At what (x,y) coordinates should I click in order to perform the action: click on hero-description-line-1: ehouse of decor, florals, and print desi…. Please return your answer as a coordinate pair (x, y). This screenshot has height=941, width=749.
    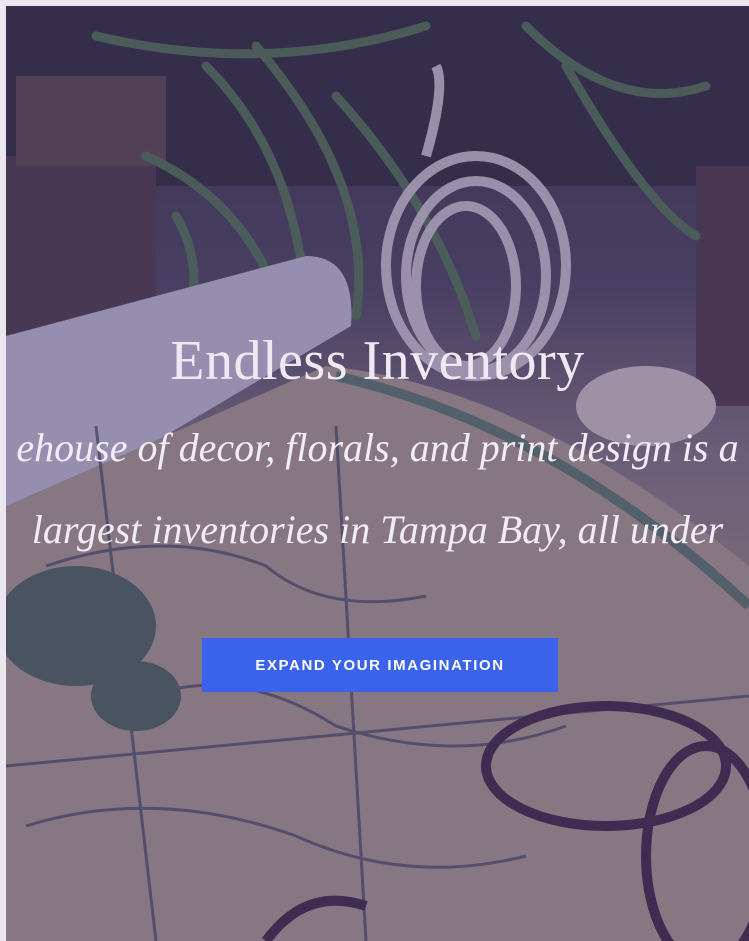
    Looking at the image, I should click on (377, 447).